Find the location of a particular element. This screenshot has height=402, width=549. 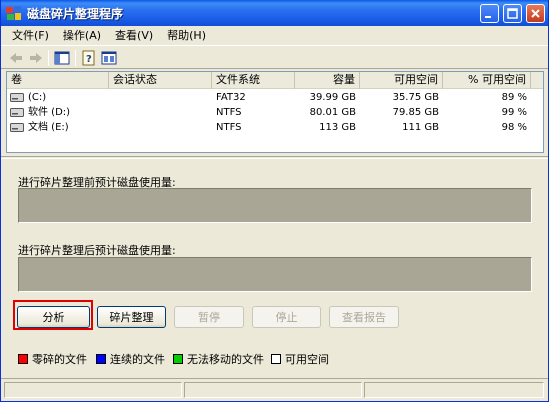

status-bar is located at coordinates (274, 389).